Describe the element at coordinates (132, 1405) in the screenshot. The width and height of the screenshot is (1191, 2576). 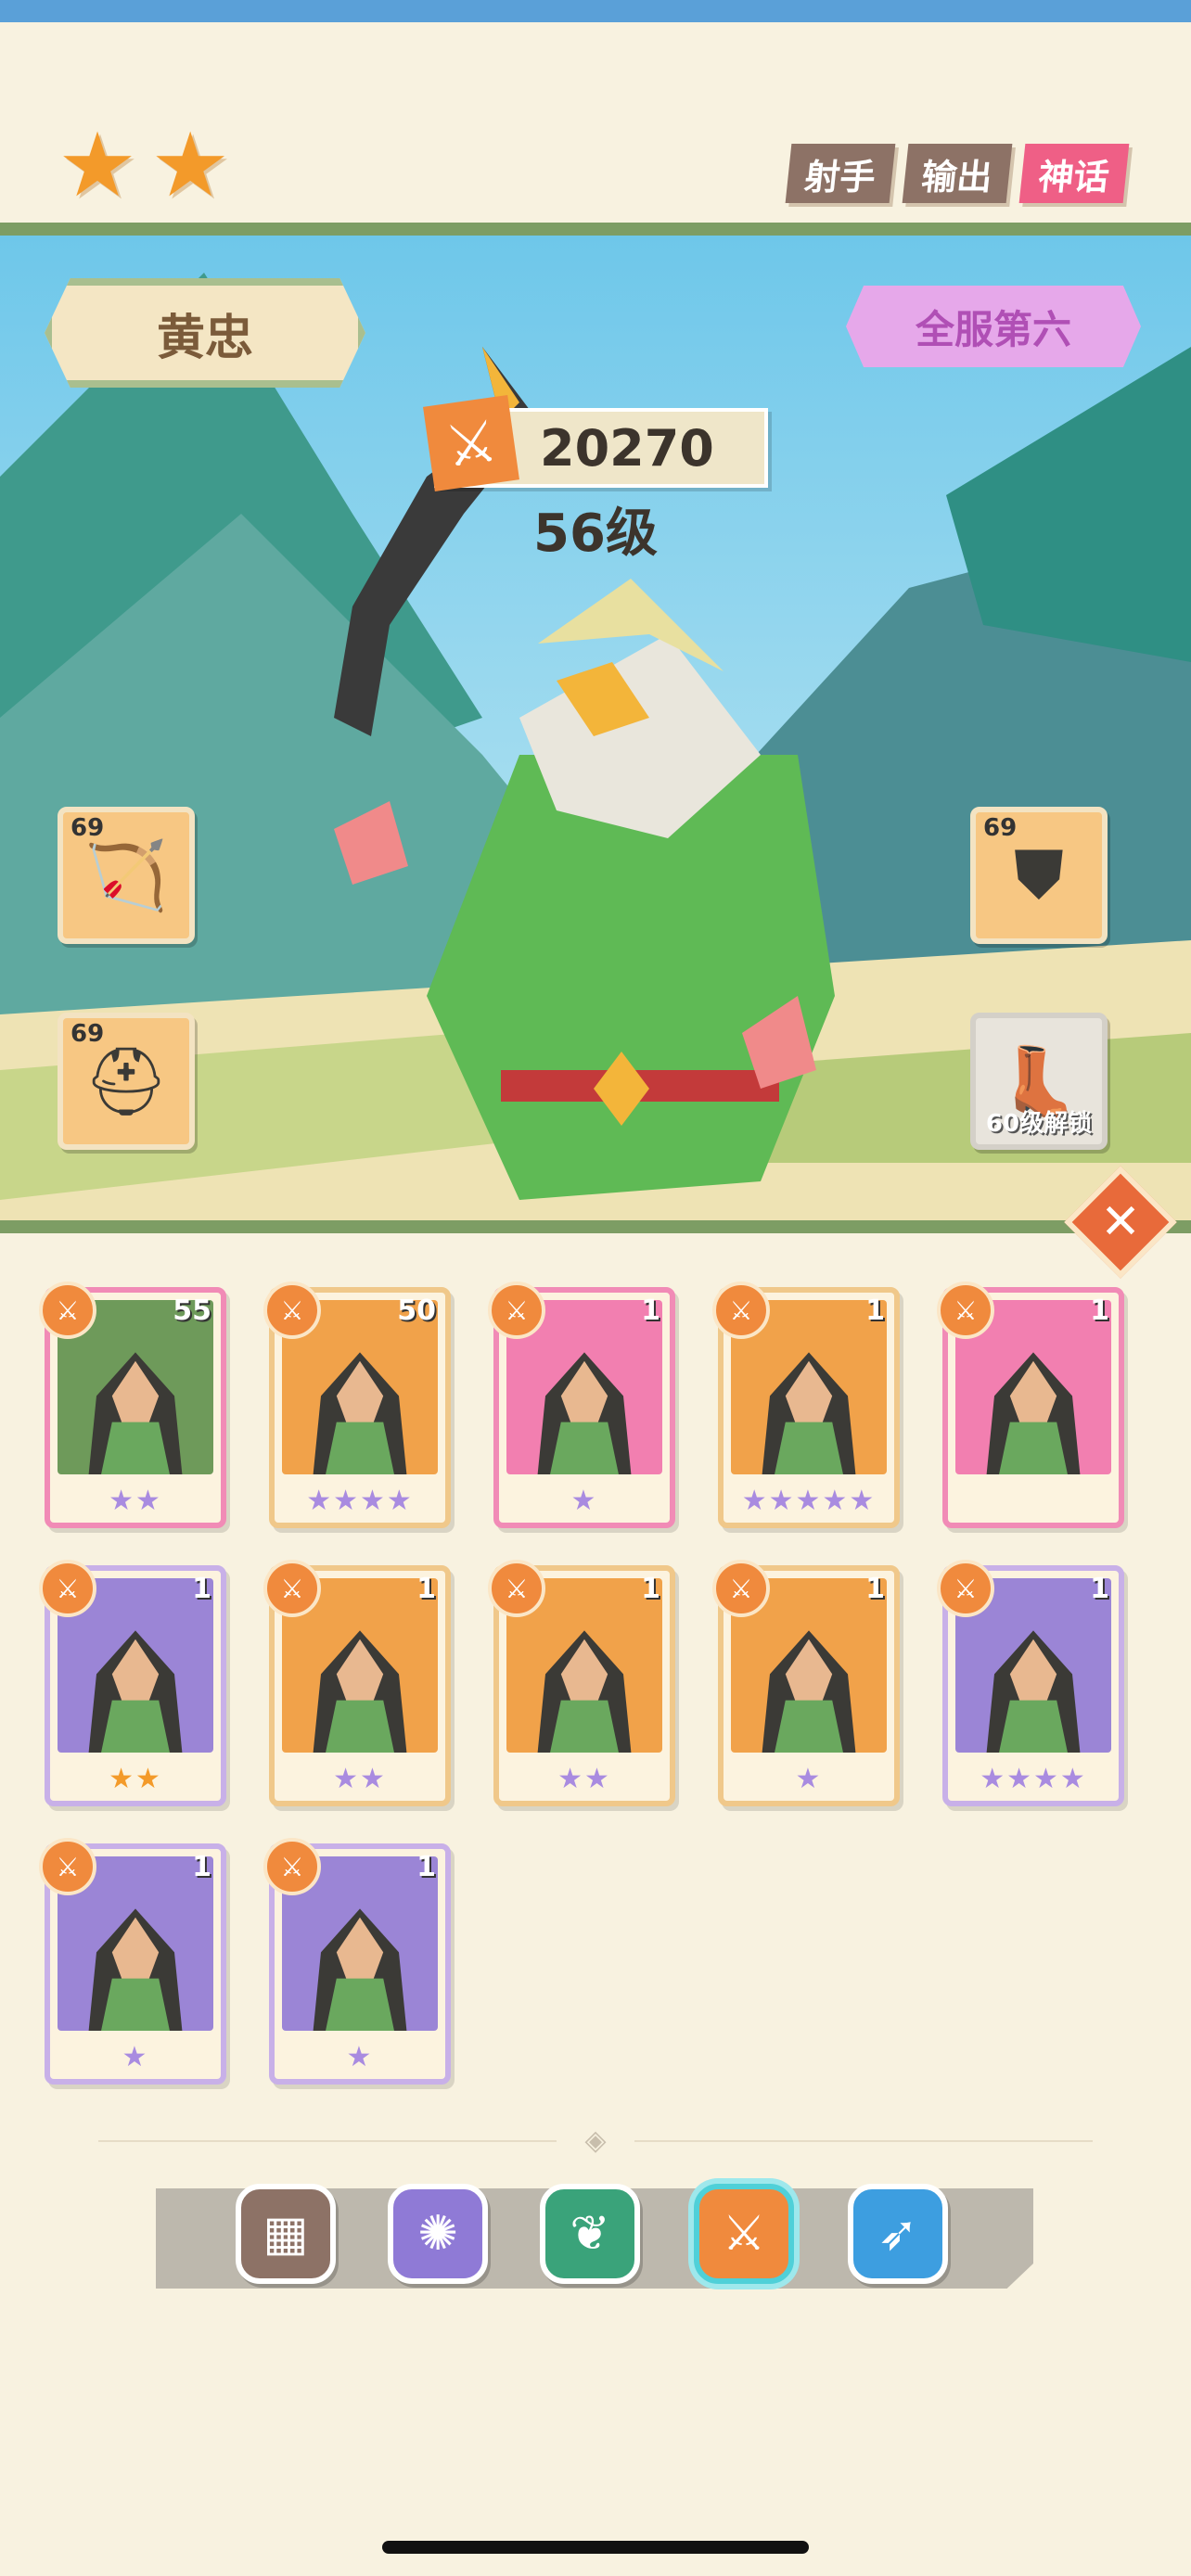
I see `hero-card: ⚔ 55 ★★` at that location.